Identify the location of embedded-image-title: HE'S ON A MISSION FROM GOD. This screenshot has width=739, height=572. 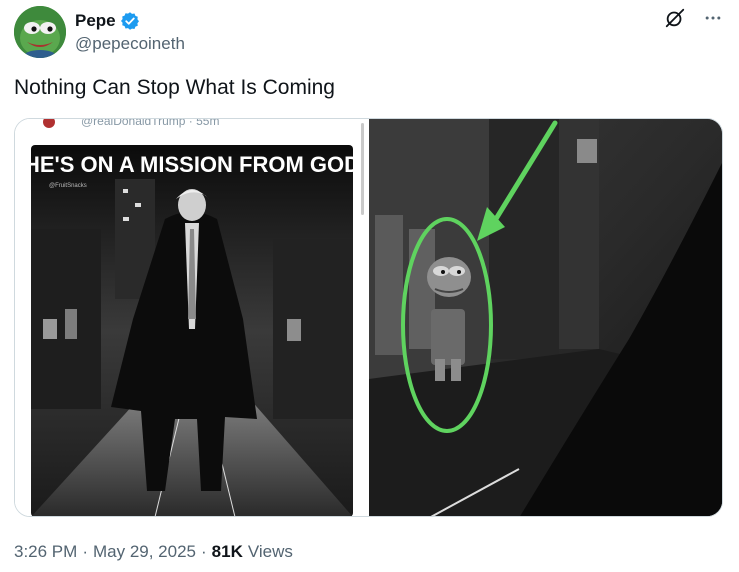
(192, 164).